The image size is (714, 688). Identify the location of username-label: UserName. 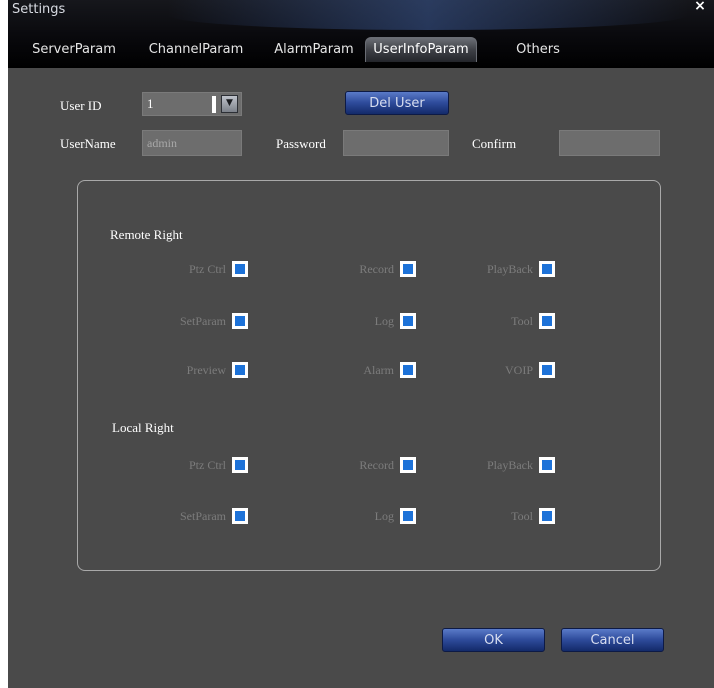
(88, 143).